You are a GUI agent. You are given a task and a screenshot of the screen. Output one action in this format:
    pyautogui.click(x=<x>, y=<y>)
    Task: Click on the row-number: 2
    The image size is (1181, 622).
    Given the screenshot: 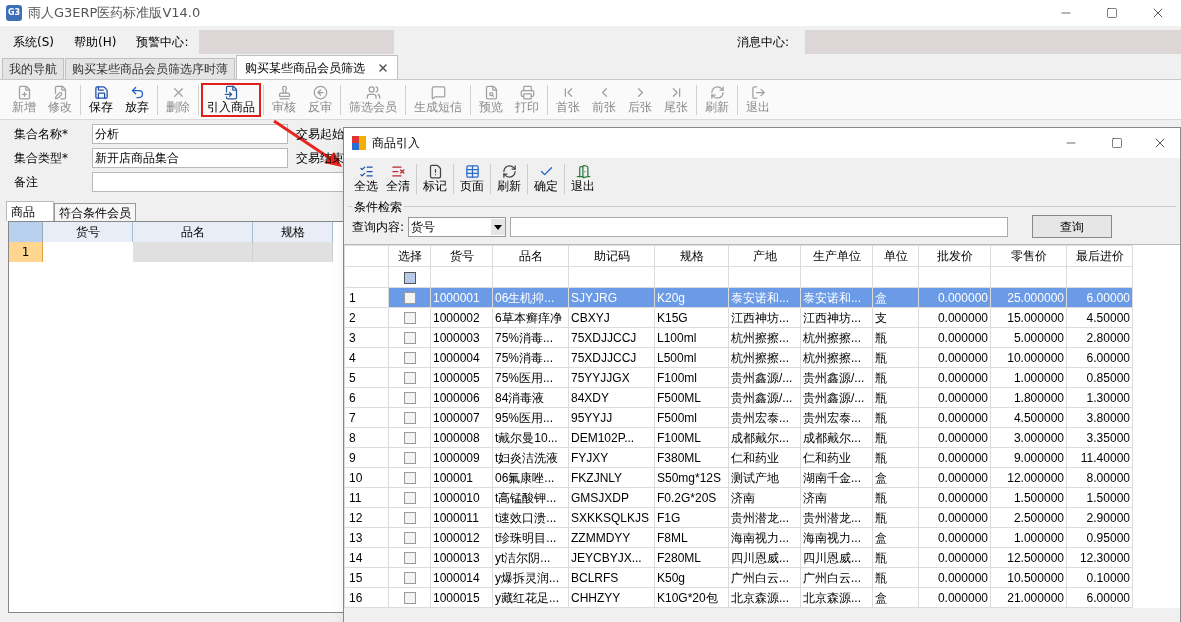 What is the action you would take?
    pyautogui.click(x=366, y=317)
    